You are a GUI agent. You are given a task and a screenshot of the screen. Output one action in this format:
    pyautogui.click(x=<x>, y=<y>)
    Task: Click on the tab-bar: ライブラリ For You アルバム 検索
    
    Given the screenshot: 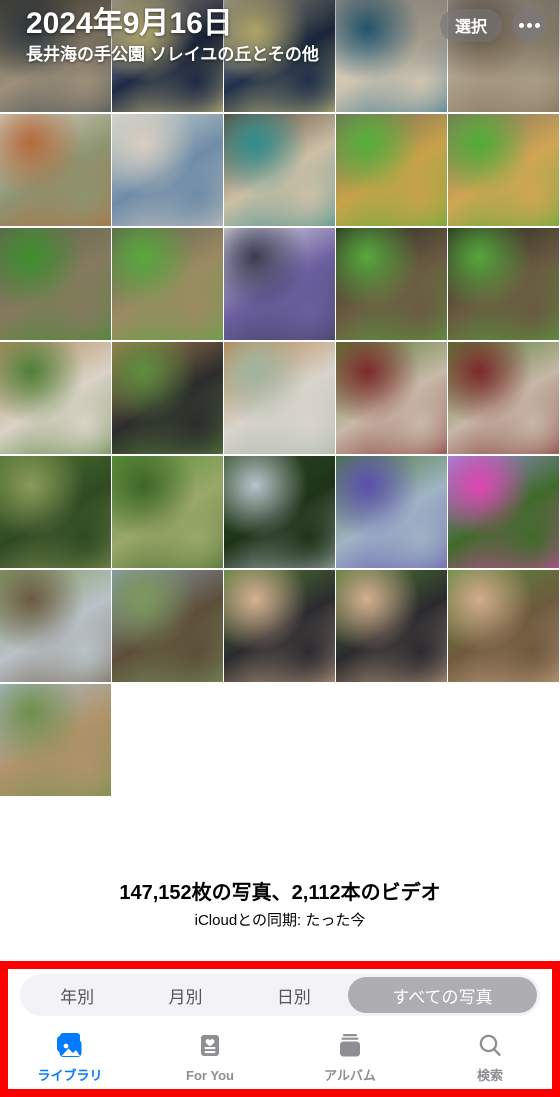 What is the action you would take?
    pyautogui.click(x=280, y=1059)
    